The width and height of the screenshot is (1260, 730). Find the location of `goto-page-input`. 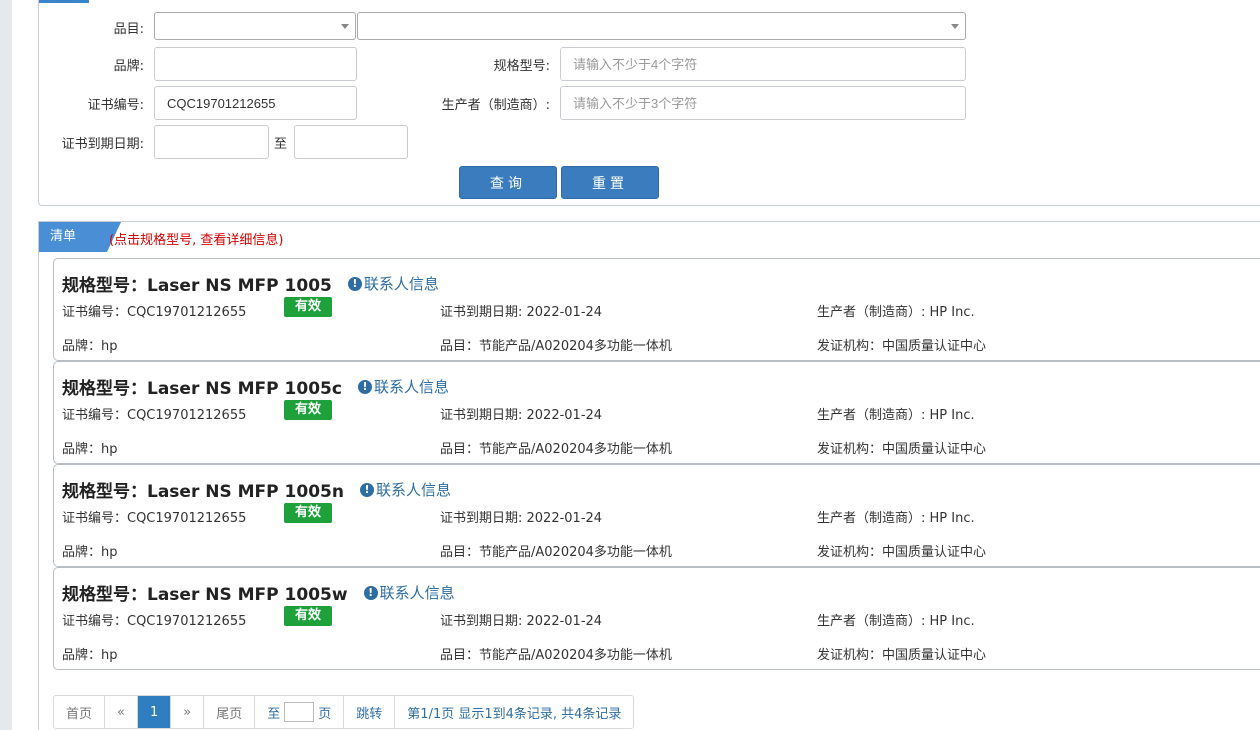

goto-page-input is located at coordinates (299, 712).